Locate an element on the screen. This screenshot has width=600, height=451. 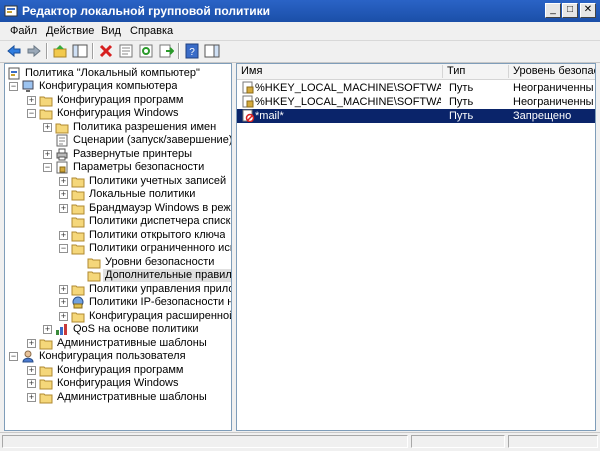
delete-icon is located at coordinates (106, 51).